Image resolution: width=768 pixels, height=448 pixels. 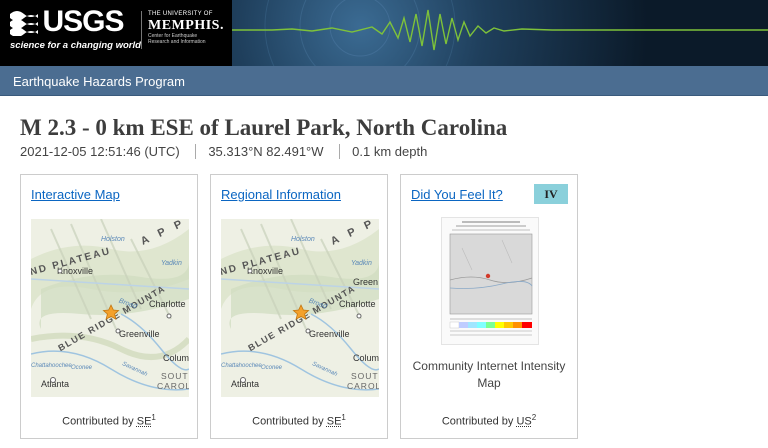 I want to click on did-you-feel-it-link: Did You Feel It?, so click(x=457, y=194).